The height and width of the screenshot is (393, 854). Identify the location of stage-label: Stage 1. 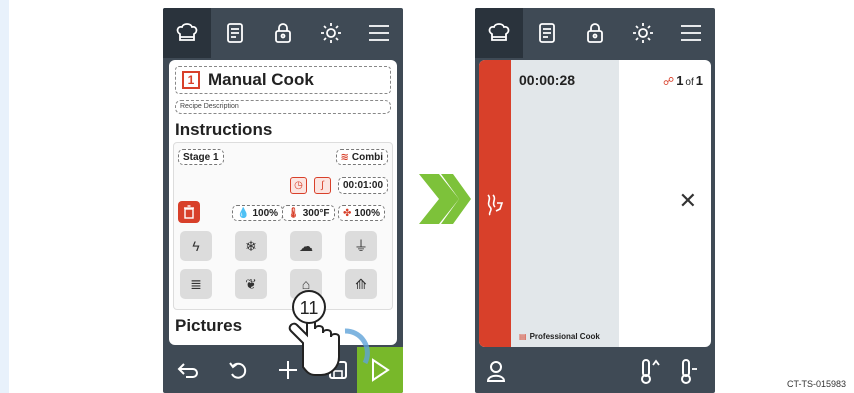
(201, 157).